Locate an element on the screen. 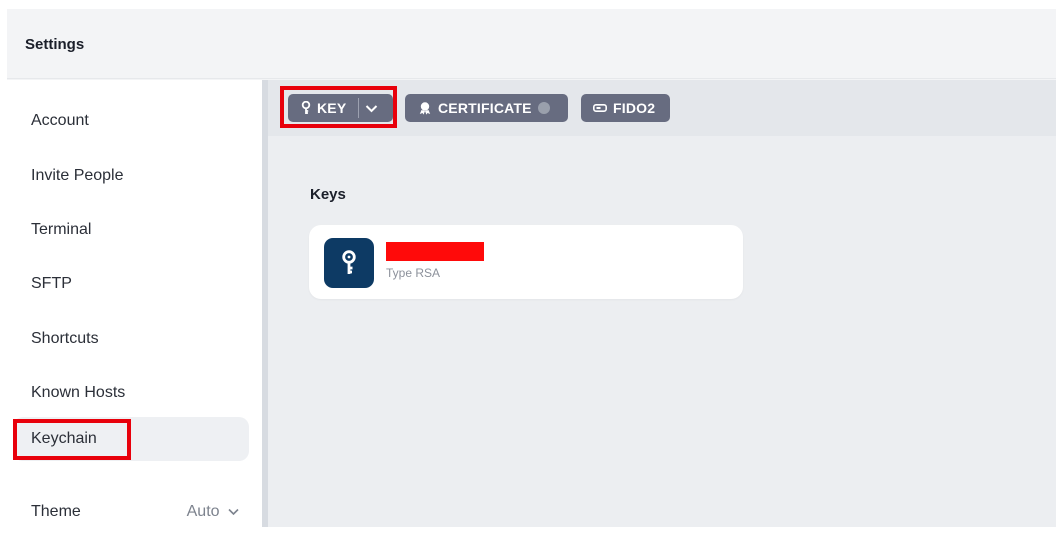 The image size is (1063, 534). sidebar-item-label: Terminal is located at coordinates (61, 229).